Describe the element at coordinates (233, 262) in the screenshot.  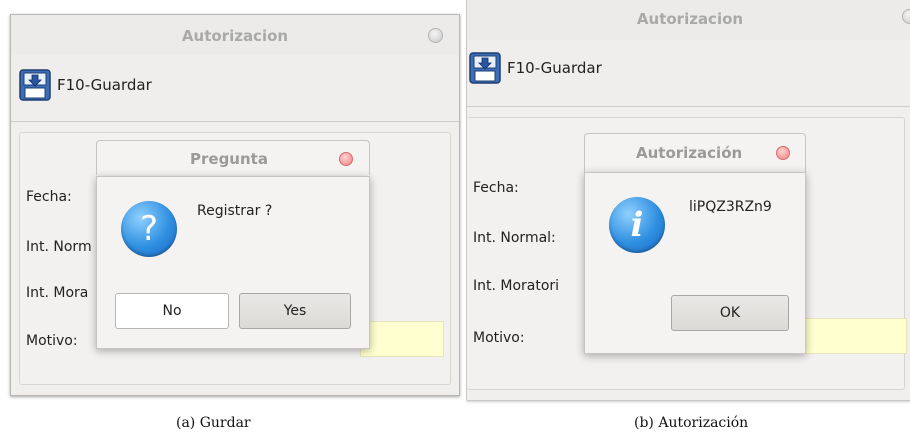
I see `pregunta-dialog: ? Registrar ? No Yes` at that location.